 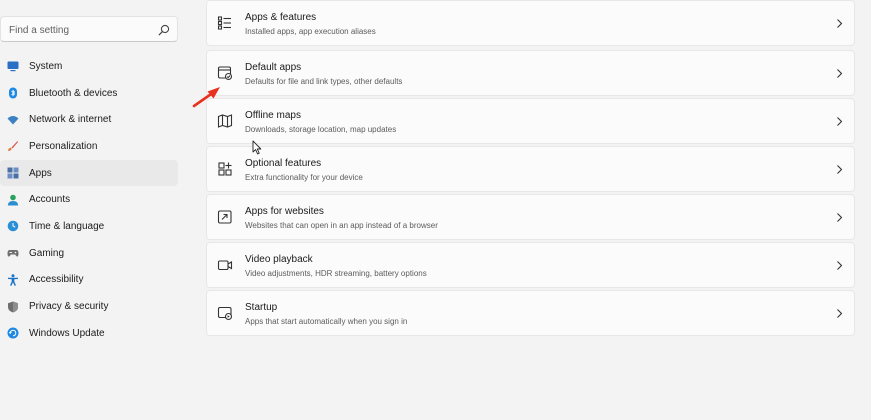 What do you see at coordinates (13, 333) in the screenshot?
I see `update-icon` at bounding box center [13, 333].